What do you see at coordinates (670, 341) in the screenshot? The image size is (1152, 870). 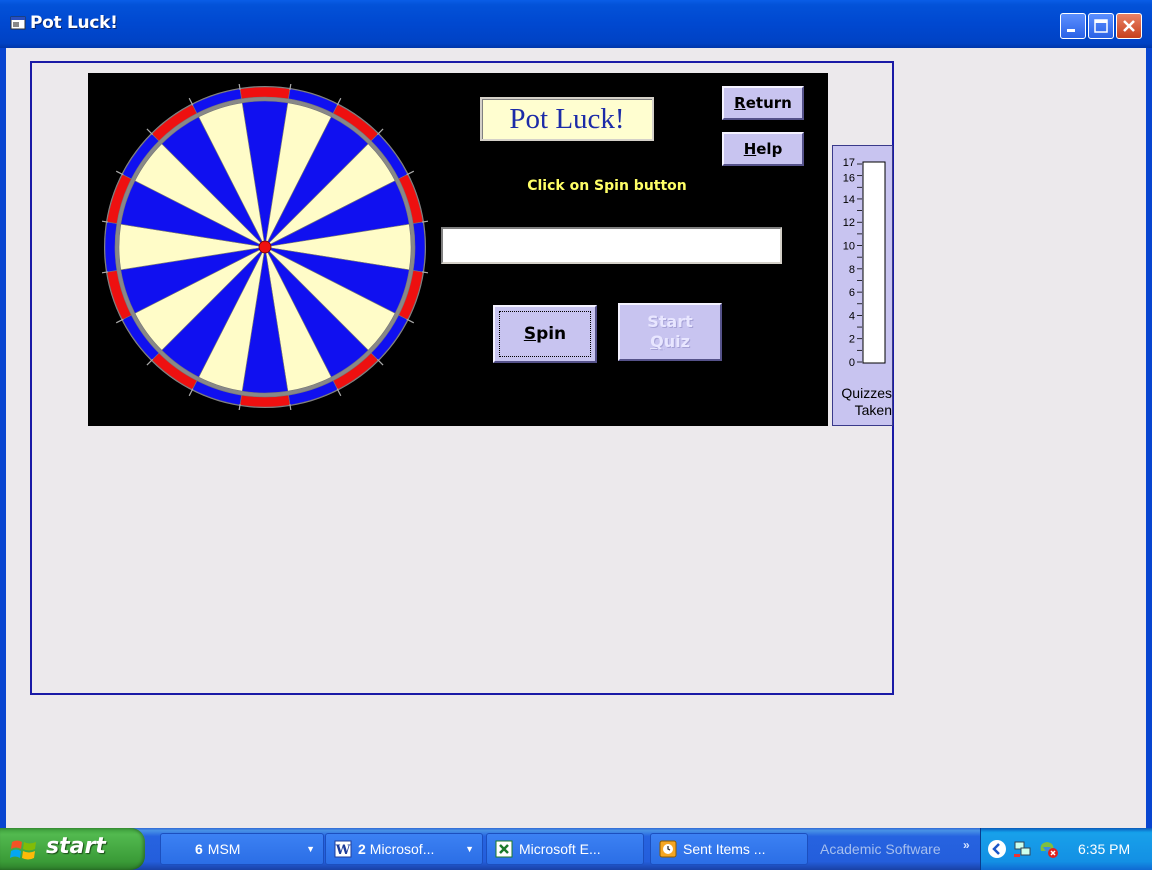 I see `start-quiz-line2: Quiz` at bounding box center [670, 341].